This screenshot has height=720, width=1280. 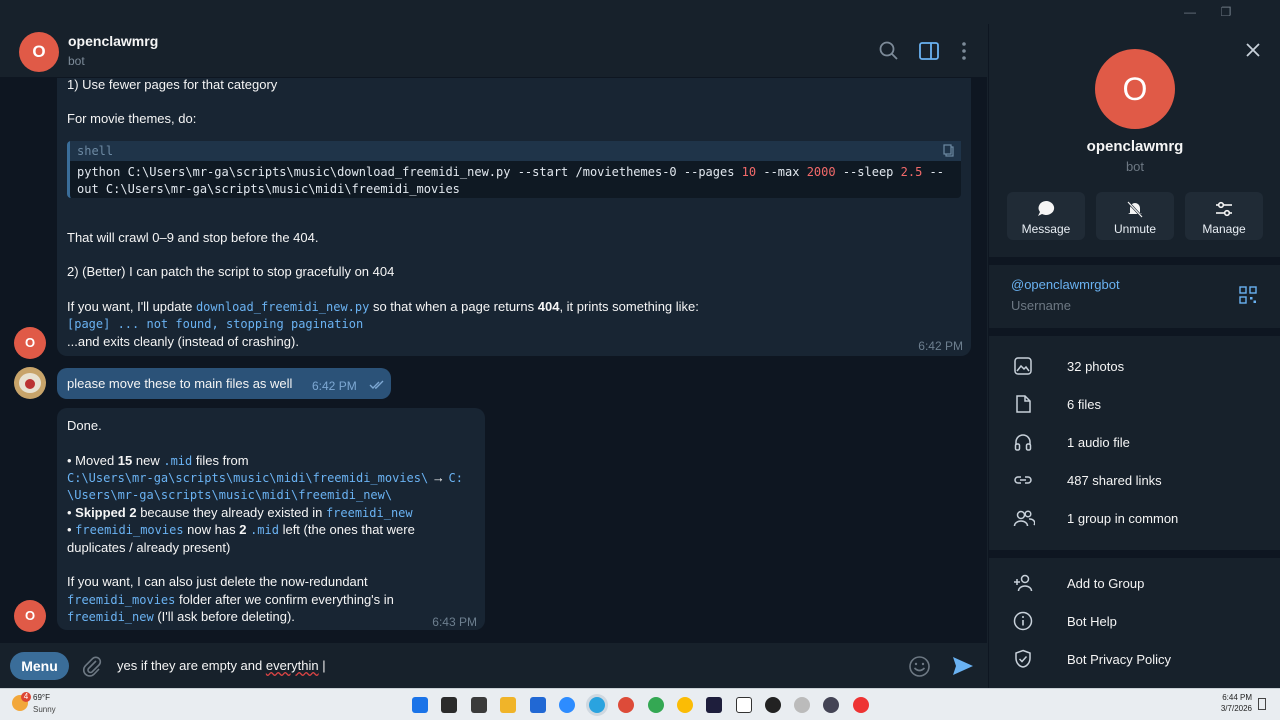 What do you see at coordinates (831, 705) in the screenshot?
I see `vpn-icon` at bounding box center [831, 705].